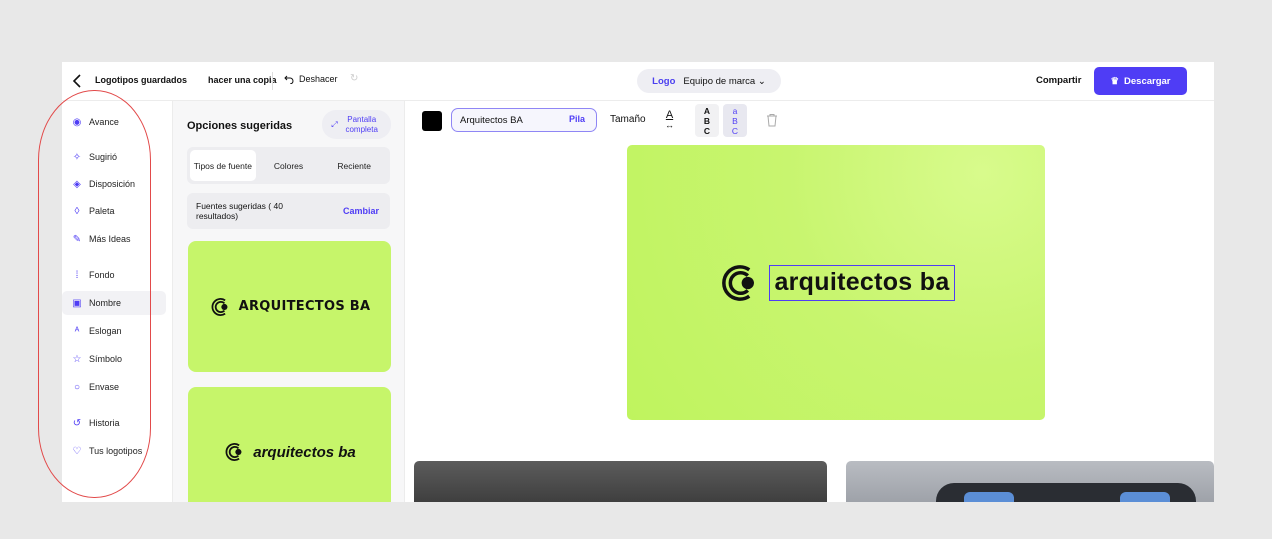 This screenshot has height=539, width=1272. Describe the element at coordinates (432, 121) in the screenshot. I see `text-color-swatch` at that location.